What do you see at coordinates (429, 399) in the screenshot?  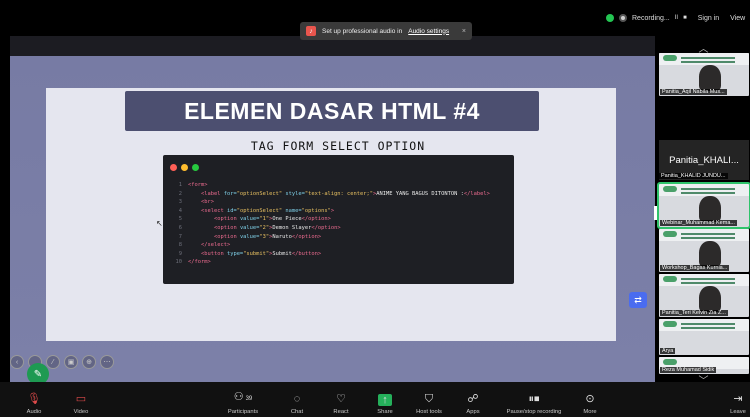 I see `host-tools-button: ⛉ Host tools` at bounding box center [429, 399].